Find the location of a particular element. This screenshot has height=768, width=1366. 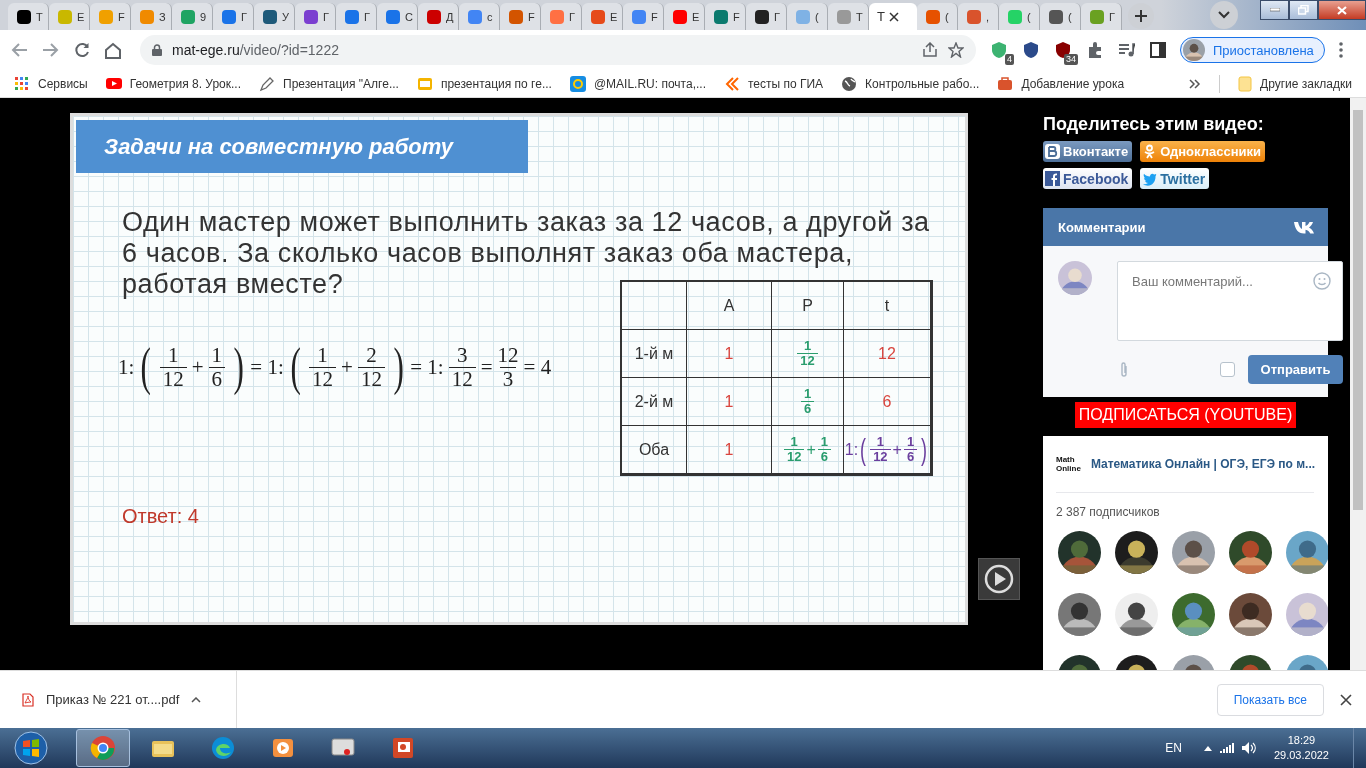

show-all-button: Показать все is located at coordinates (1270, 699).